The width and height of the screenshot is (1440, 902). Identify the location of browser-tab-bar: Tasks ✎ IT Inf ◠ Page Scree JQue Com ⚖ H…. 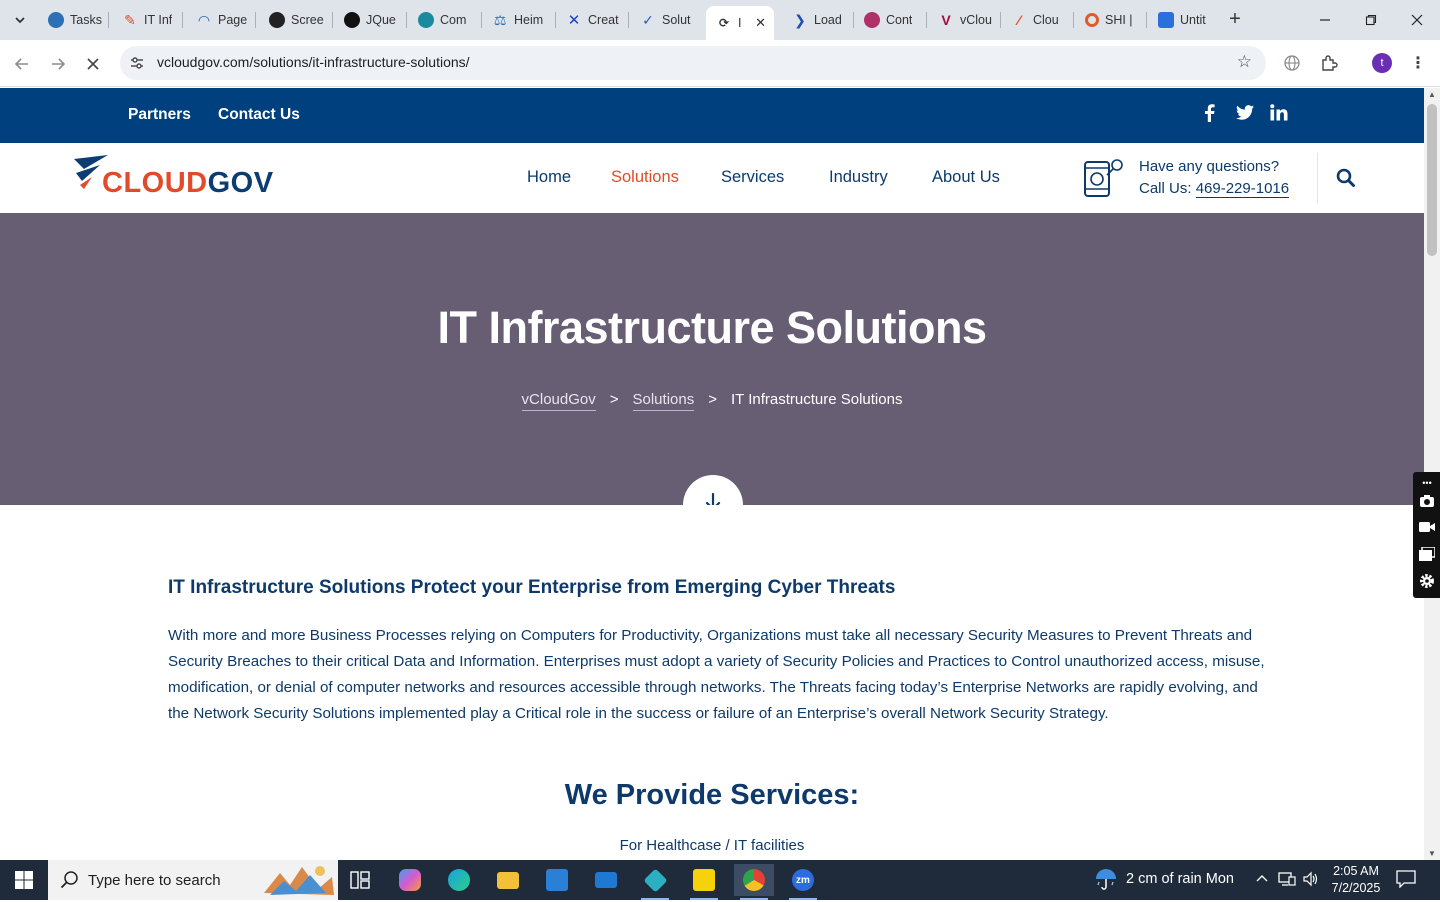
(720, 20).